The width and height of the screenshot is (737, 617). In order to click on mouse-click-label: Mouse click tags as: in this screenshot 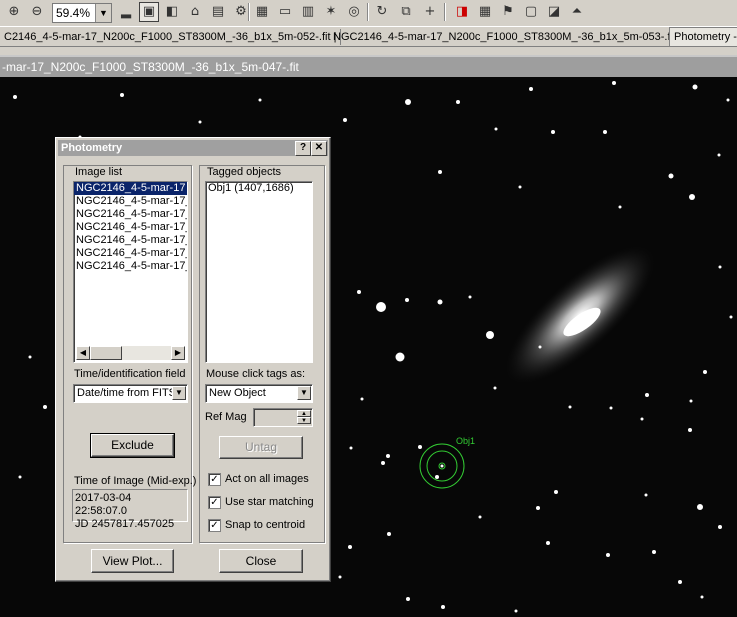, I will do `click(256, 374)`.